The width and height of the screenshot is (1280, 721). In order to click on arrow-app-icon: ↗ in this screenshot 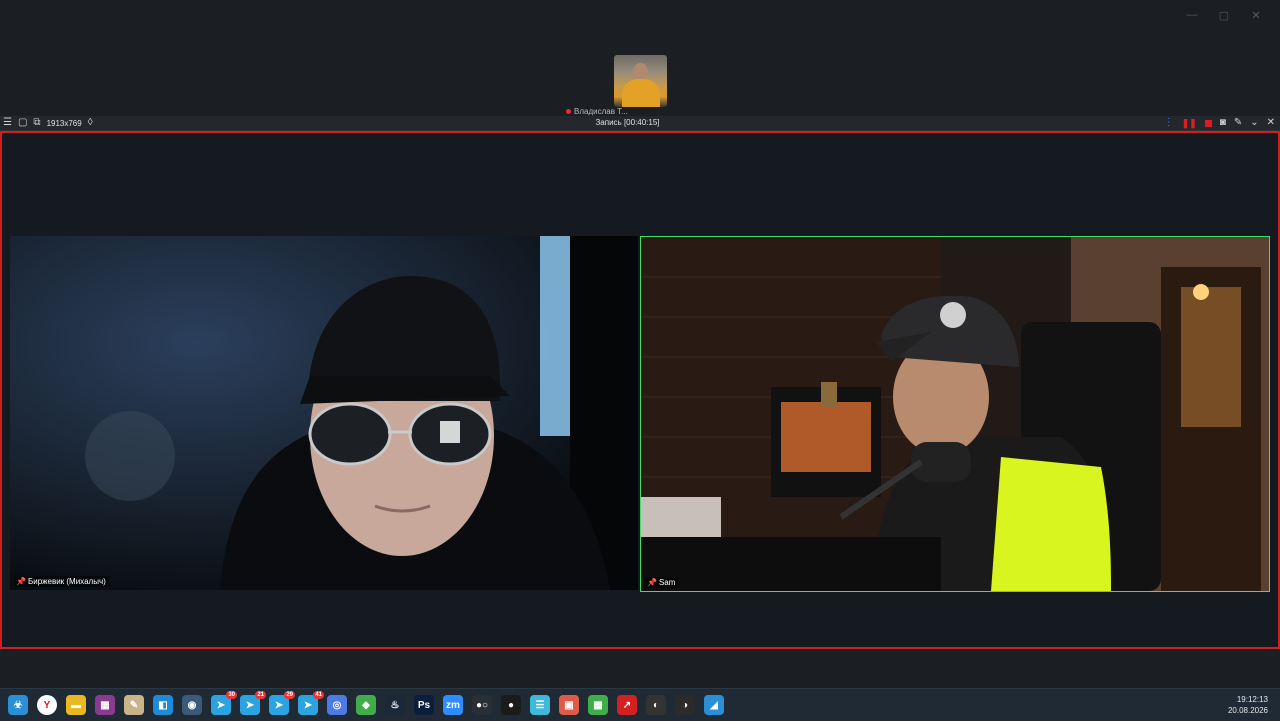, I will do `click(627, 705)`.